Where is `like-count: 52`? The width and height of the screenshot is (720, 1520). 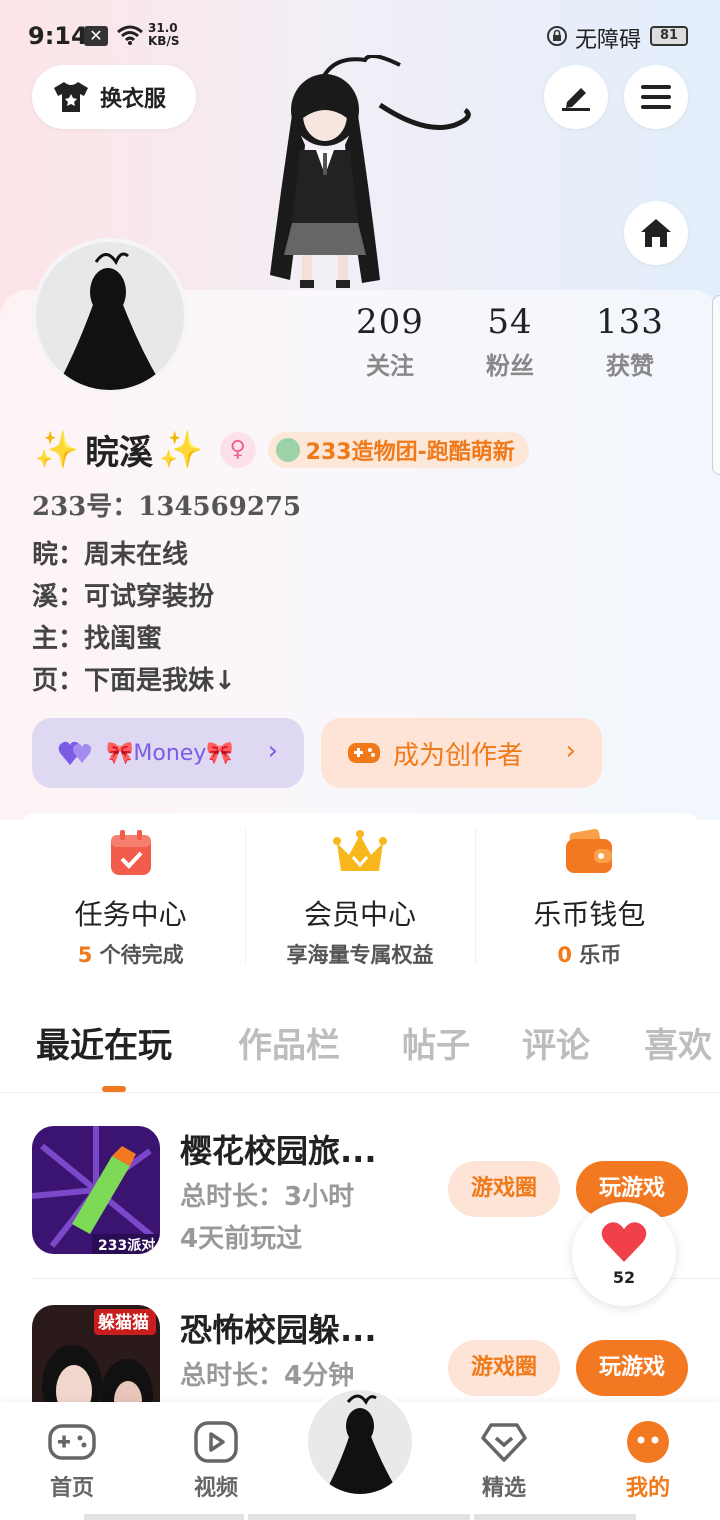
like-count: 52 is located at coordinates (624, 1277).